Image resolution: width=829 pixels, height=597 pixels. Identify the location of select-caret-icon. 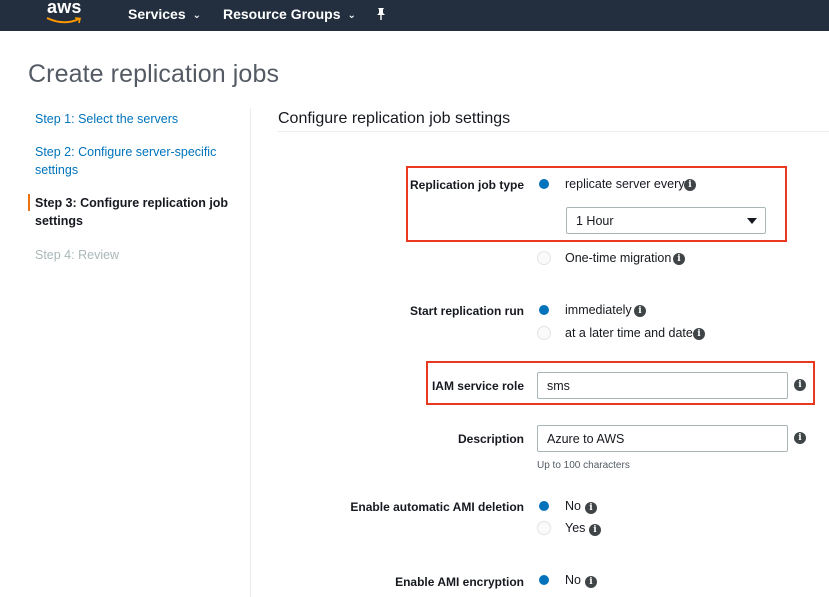
(752, 221).